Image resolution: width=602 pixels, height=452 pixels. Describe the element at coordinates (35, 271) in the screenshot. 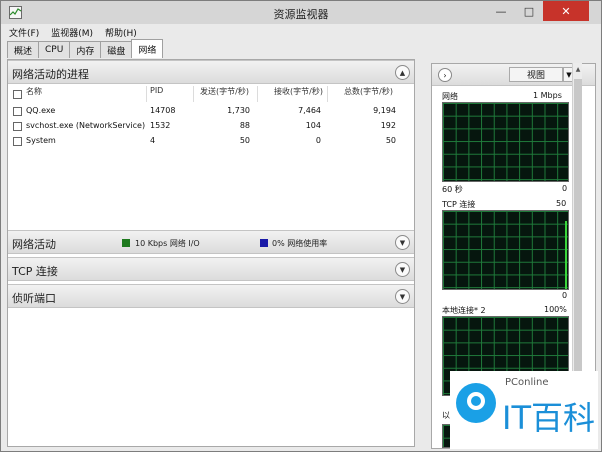

I see `tcp-section-title: TCP 连接` at that location.